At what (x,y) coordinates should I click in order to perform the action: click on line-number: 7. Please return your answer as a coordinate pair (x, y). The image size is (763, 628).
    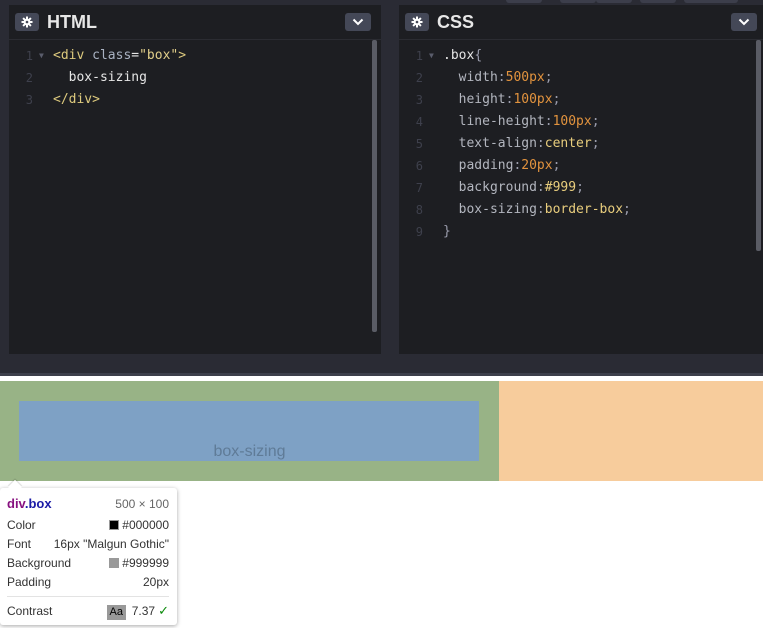
    Looking at the image, I should click on (419, 188).